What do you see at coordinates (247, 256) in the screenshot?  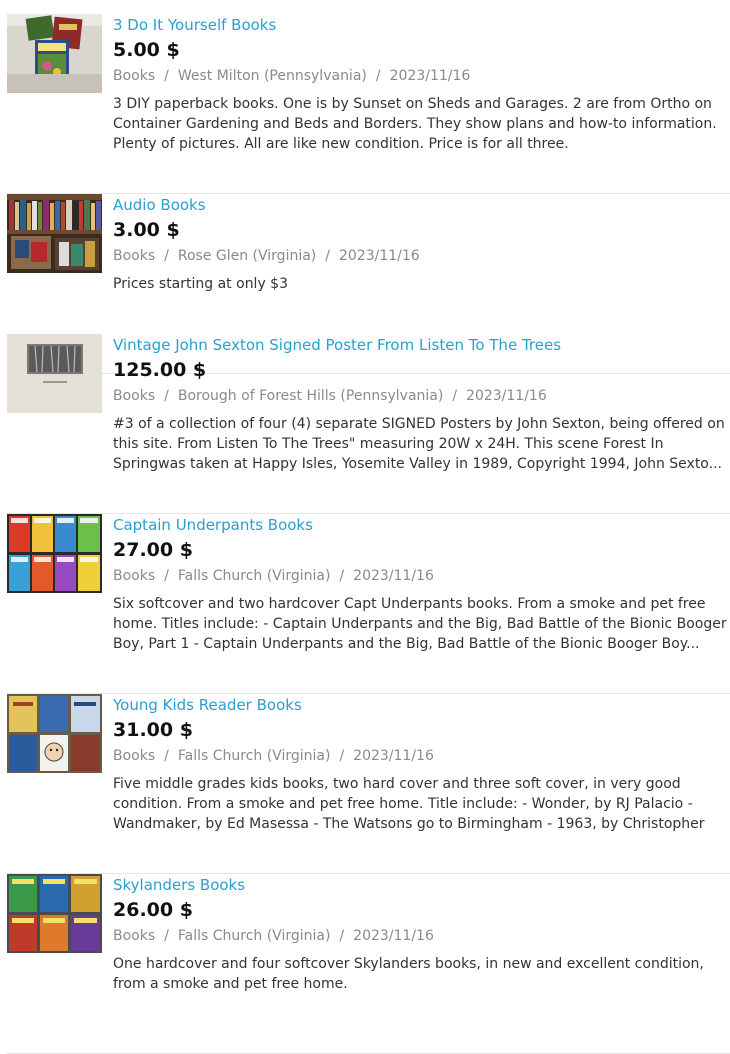 I see `listing-location: Rose Glen (Virginia)` at bounding box center [247, 256].